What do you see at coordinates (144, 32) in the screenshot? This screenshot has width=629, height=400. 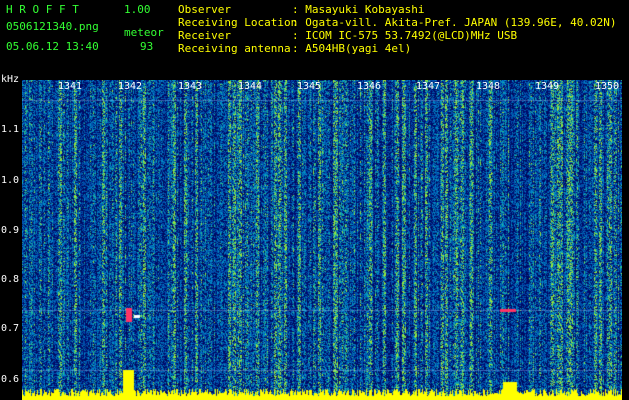 I see `mode-label: meteor` at bounding box center [144, 32].